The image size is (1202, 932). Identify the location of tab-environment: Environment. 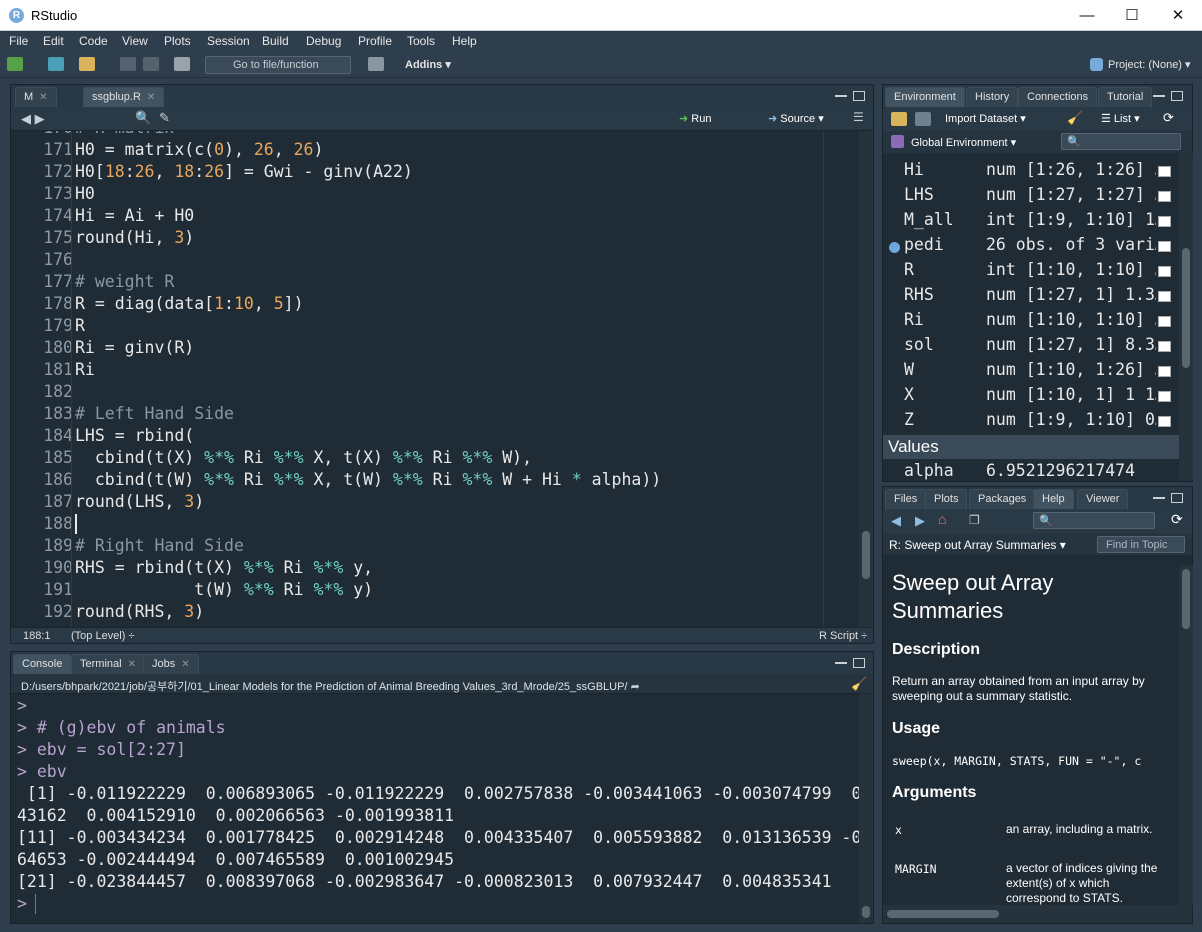
(925, 97).